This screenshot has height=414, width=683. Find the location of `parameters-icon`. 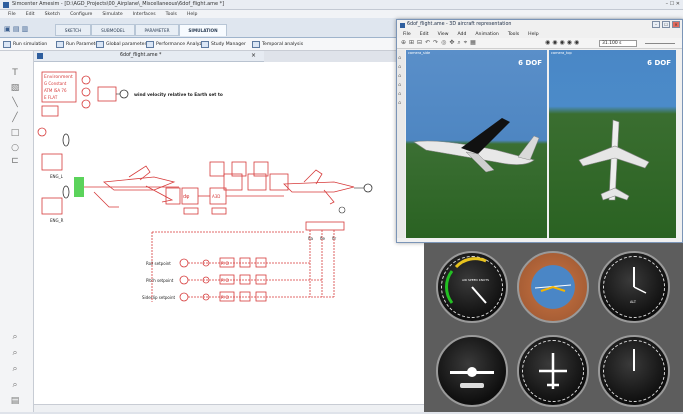

parameters-icon is located at coordinates (60, 44).